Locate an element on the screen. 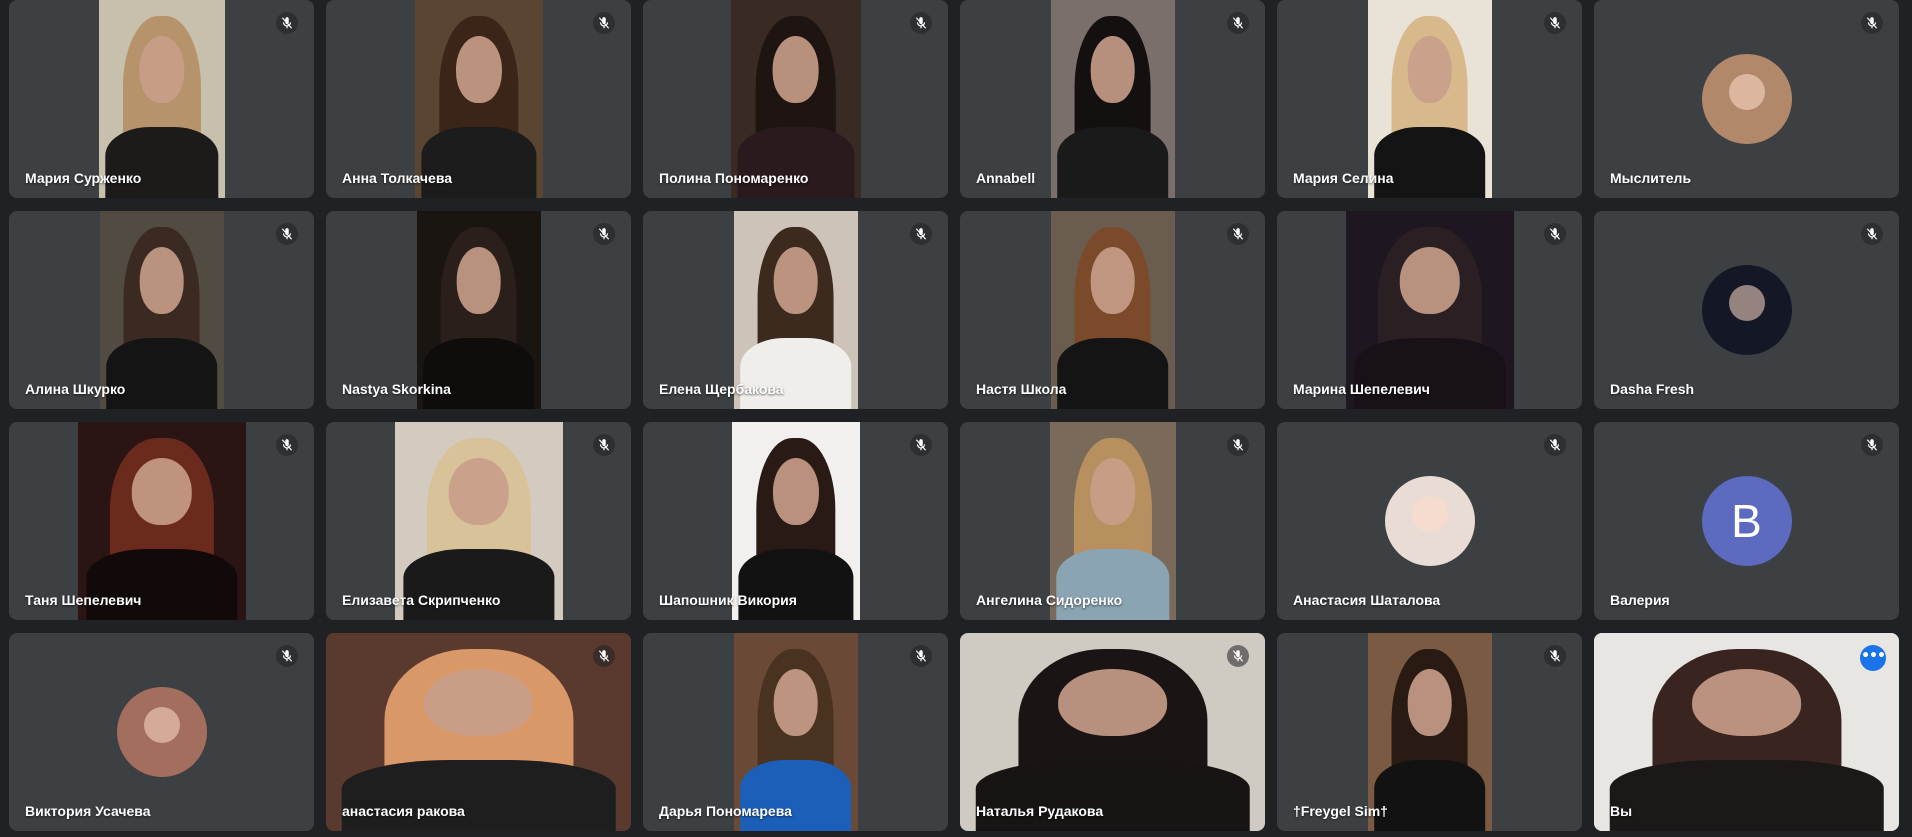  participant-tile: Annabell is located at coordinates (1112, 99).